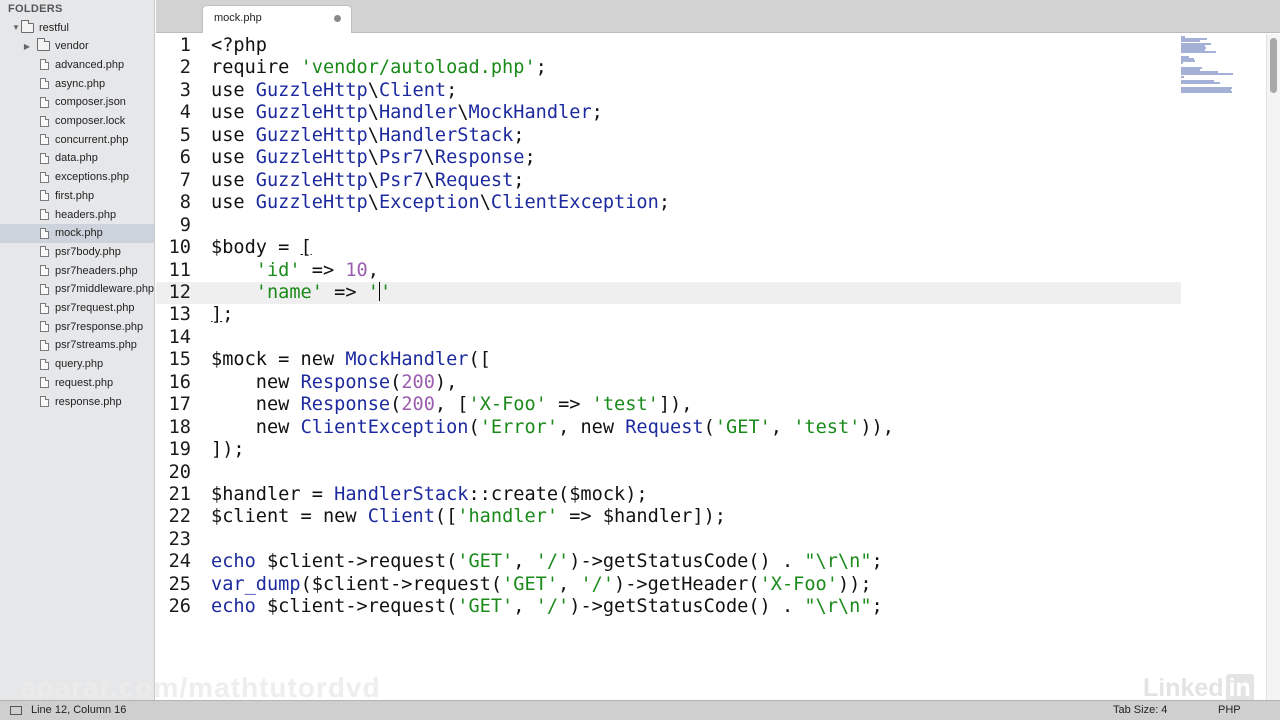 This screenshot has width=1280, height=720. I want to click on code-line: 10 $body = [, so click(668, 248).